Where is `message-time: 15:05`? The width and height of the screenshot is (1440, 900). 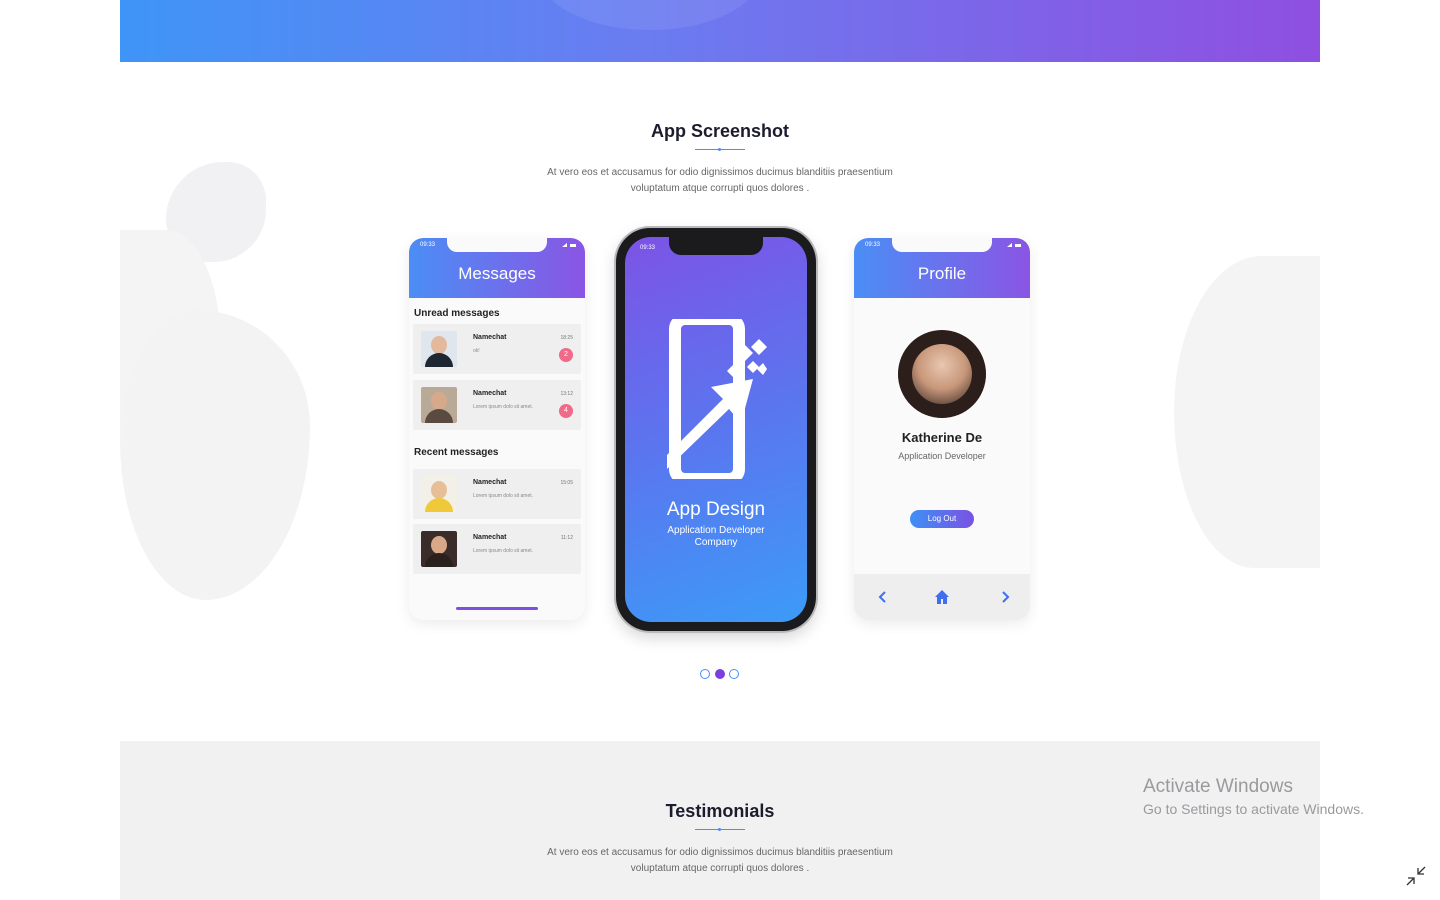 message-time: 15:05 is located at coordinates (566, 483).